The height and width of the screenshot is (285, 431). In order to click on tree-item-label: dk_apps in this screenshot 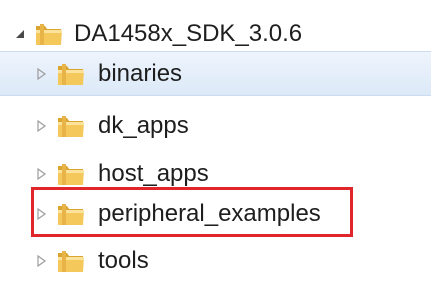, I will do `click(143, 125)`.